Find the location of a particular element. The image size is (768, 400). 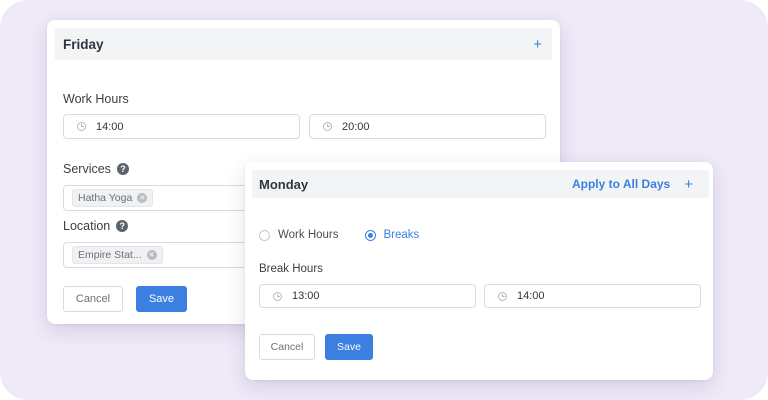

work-end-time-input: 20:00 is located at coordinates (427, 126).